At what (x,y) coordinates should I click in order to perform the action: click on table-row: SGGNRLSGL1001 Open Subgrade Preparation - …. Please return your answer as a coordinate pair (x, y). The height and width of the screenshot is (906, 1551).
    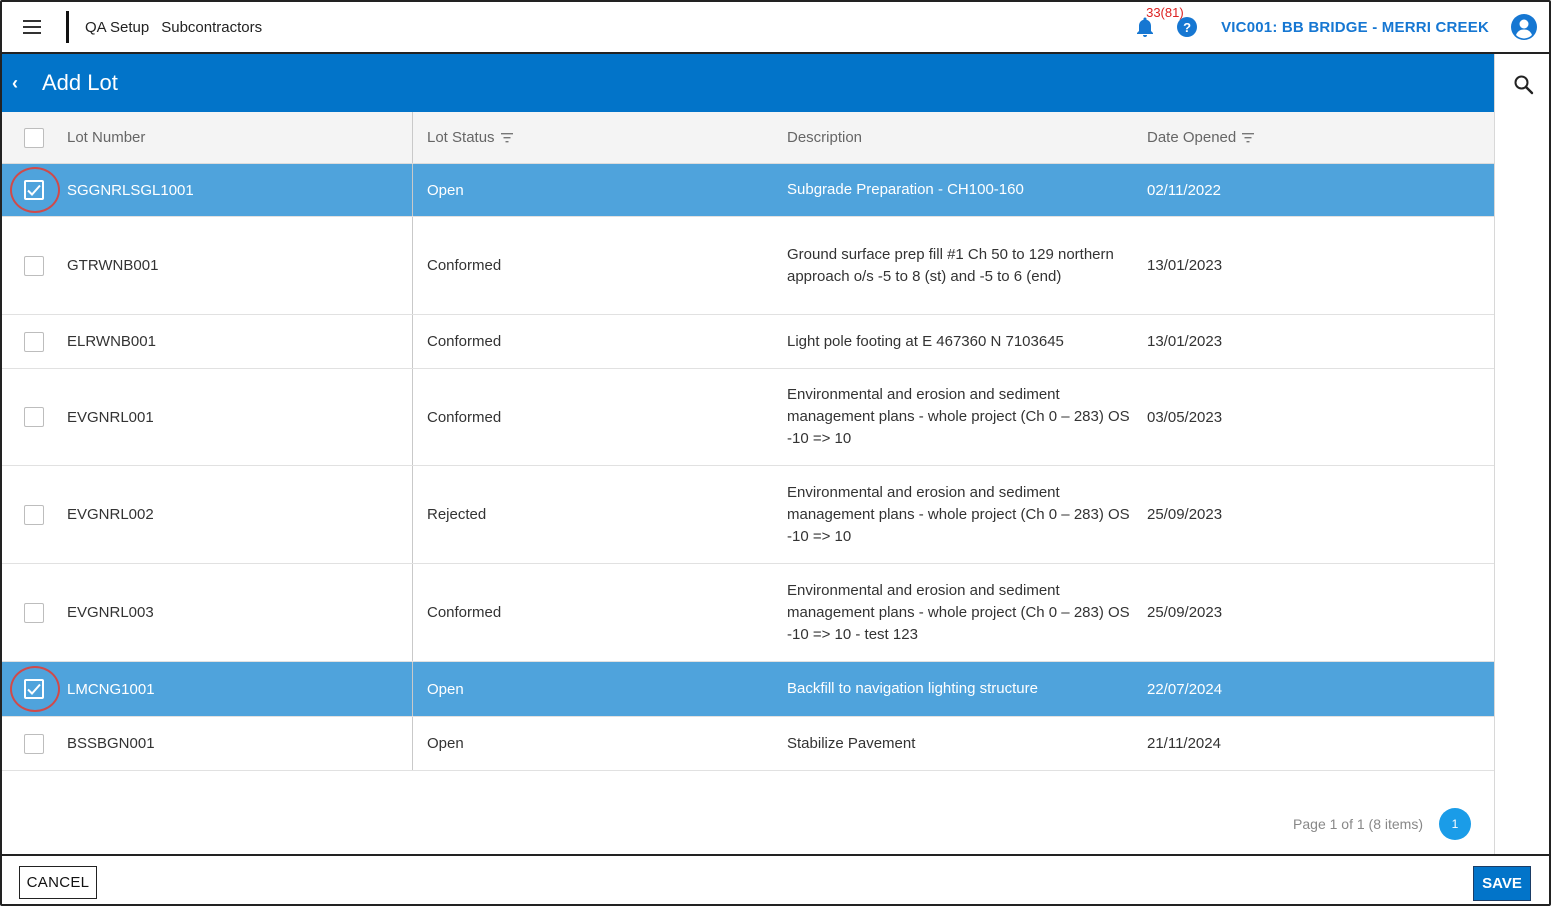
    Looking at the image, I should click on (748, 190).